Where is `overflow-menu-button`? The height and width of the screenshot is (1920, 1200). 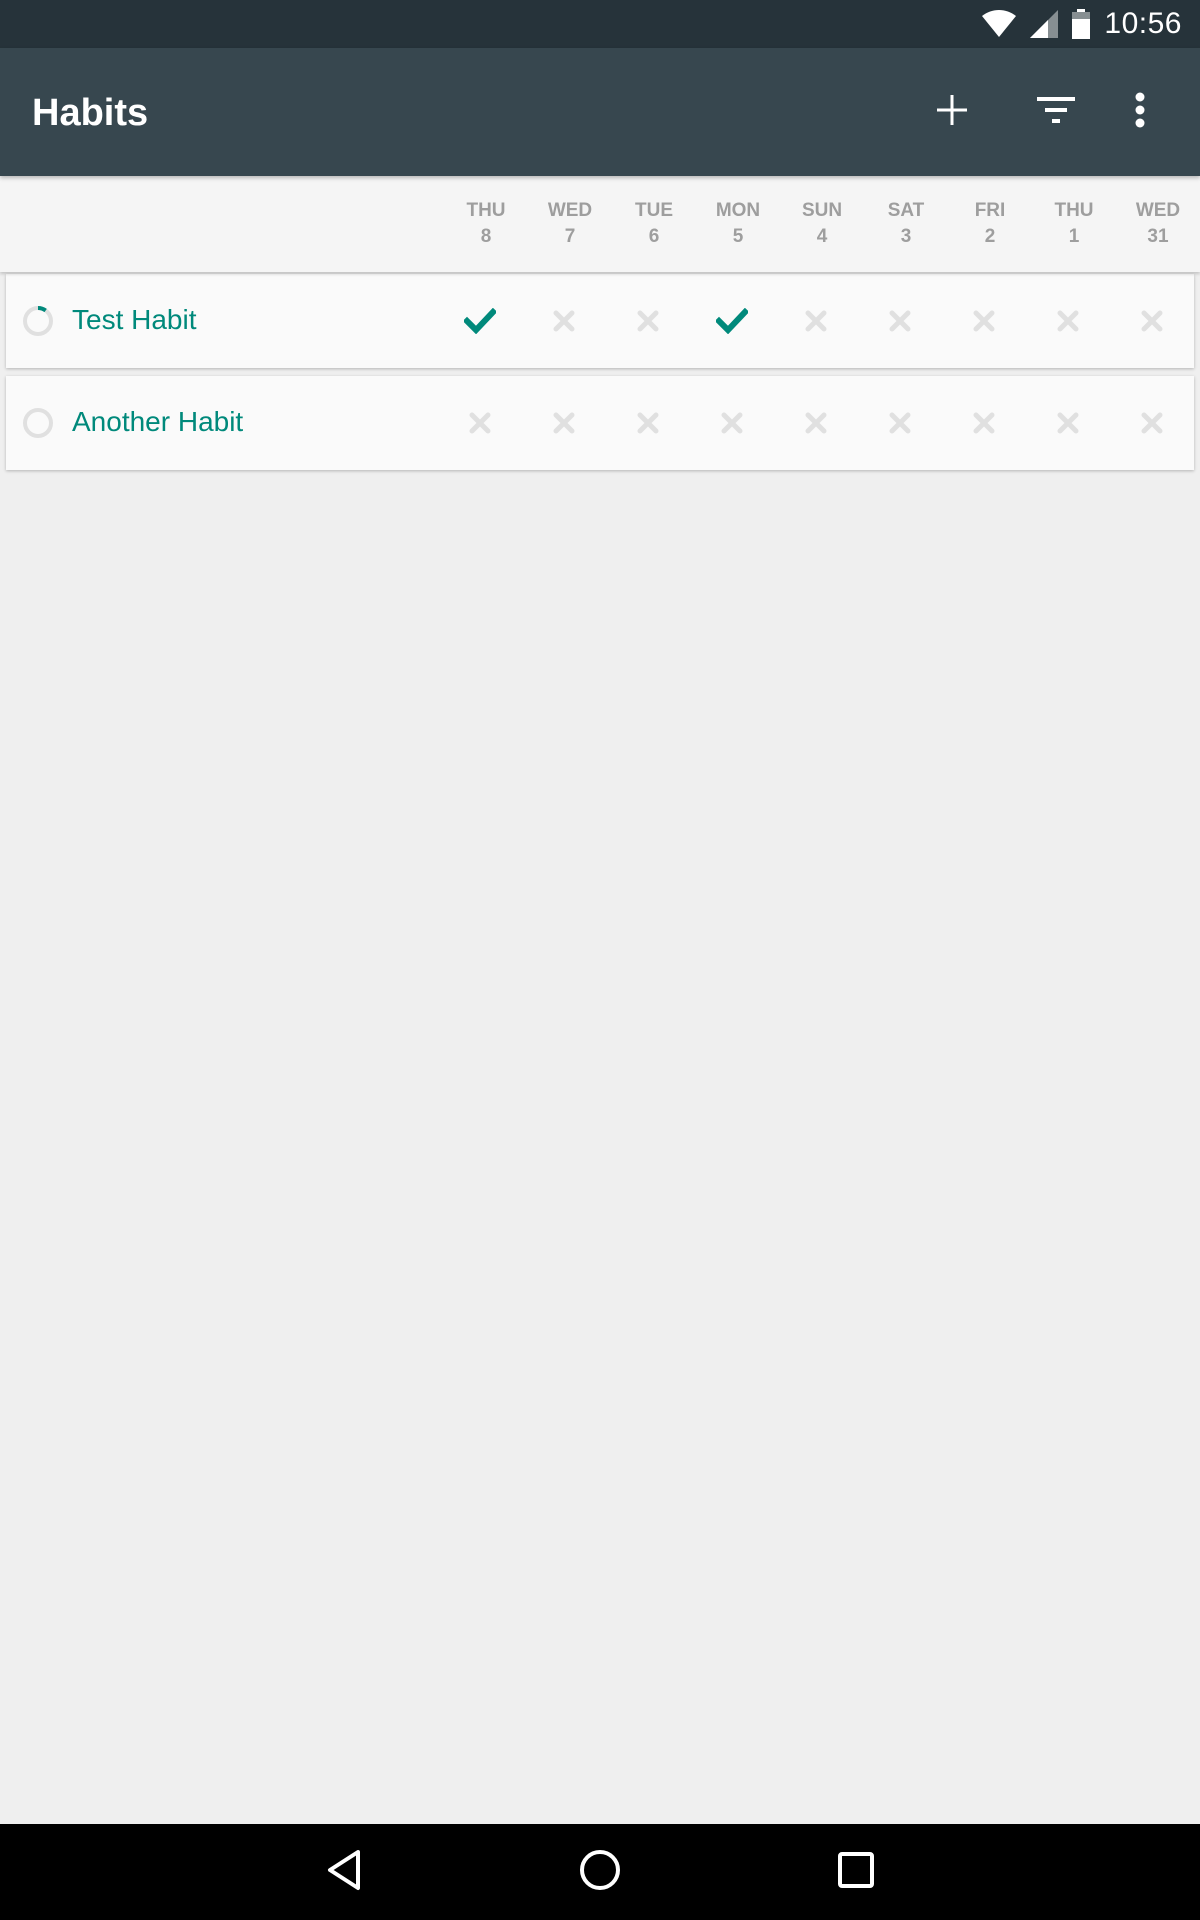 overflow-menu-button is located at coordinates (1140, 112).